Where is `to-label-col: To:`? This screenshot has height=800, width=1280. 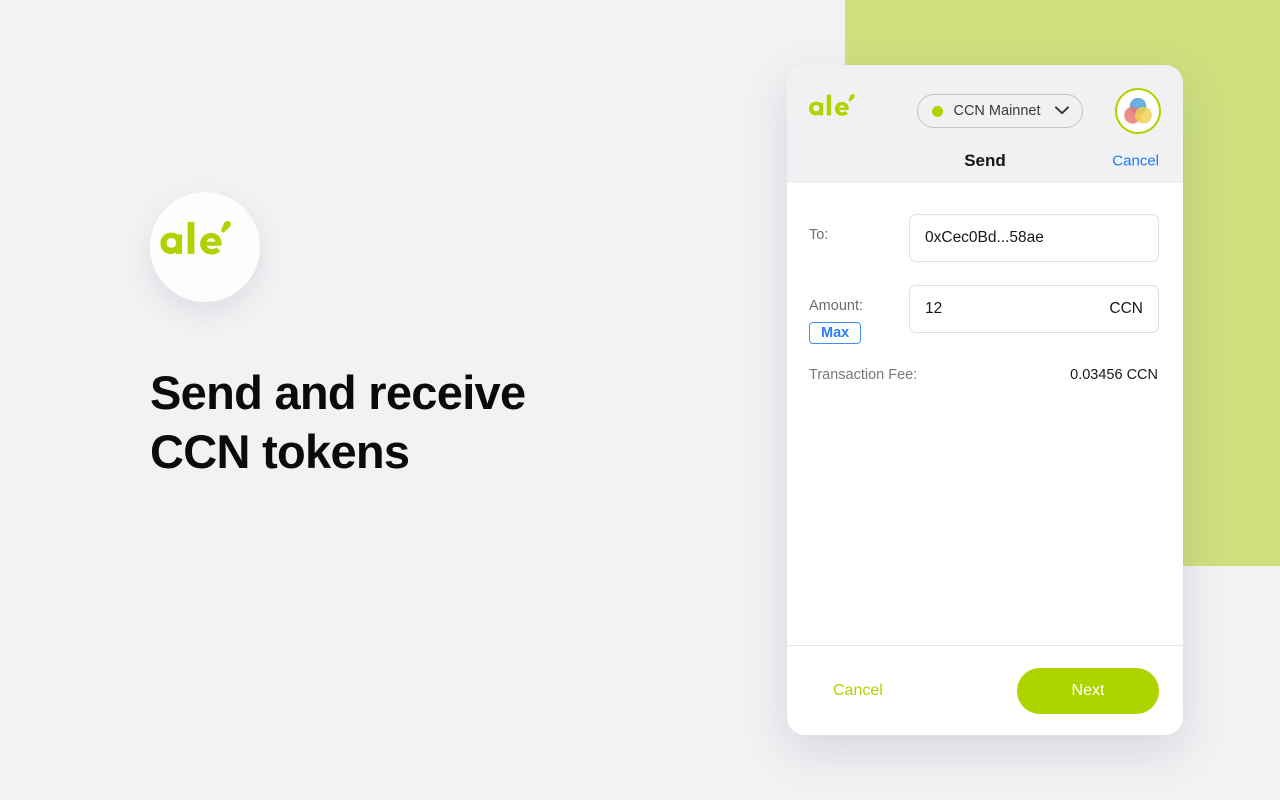 to-label-col: To: is located at coordinates (859, 228).